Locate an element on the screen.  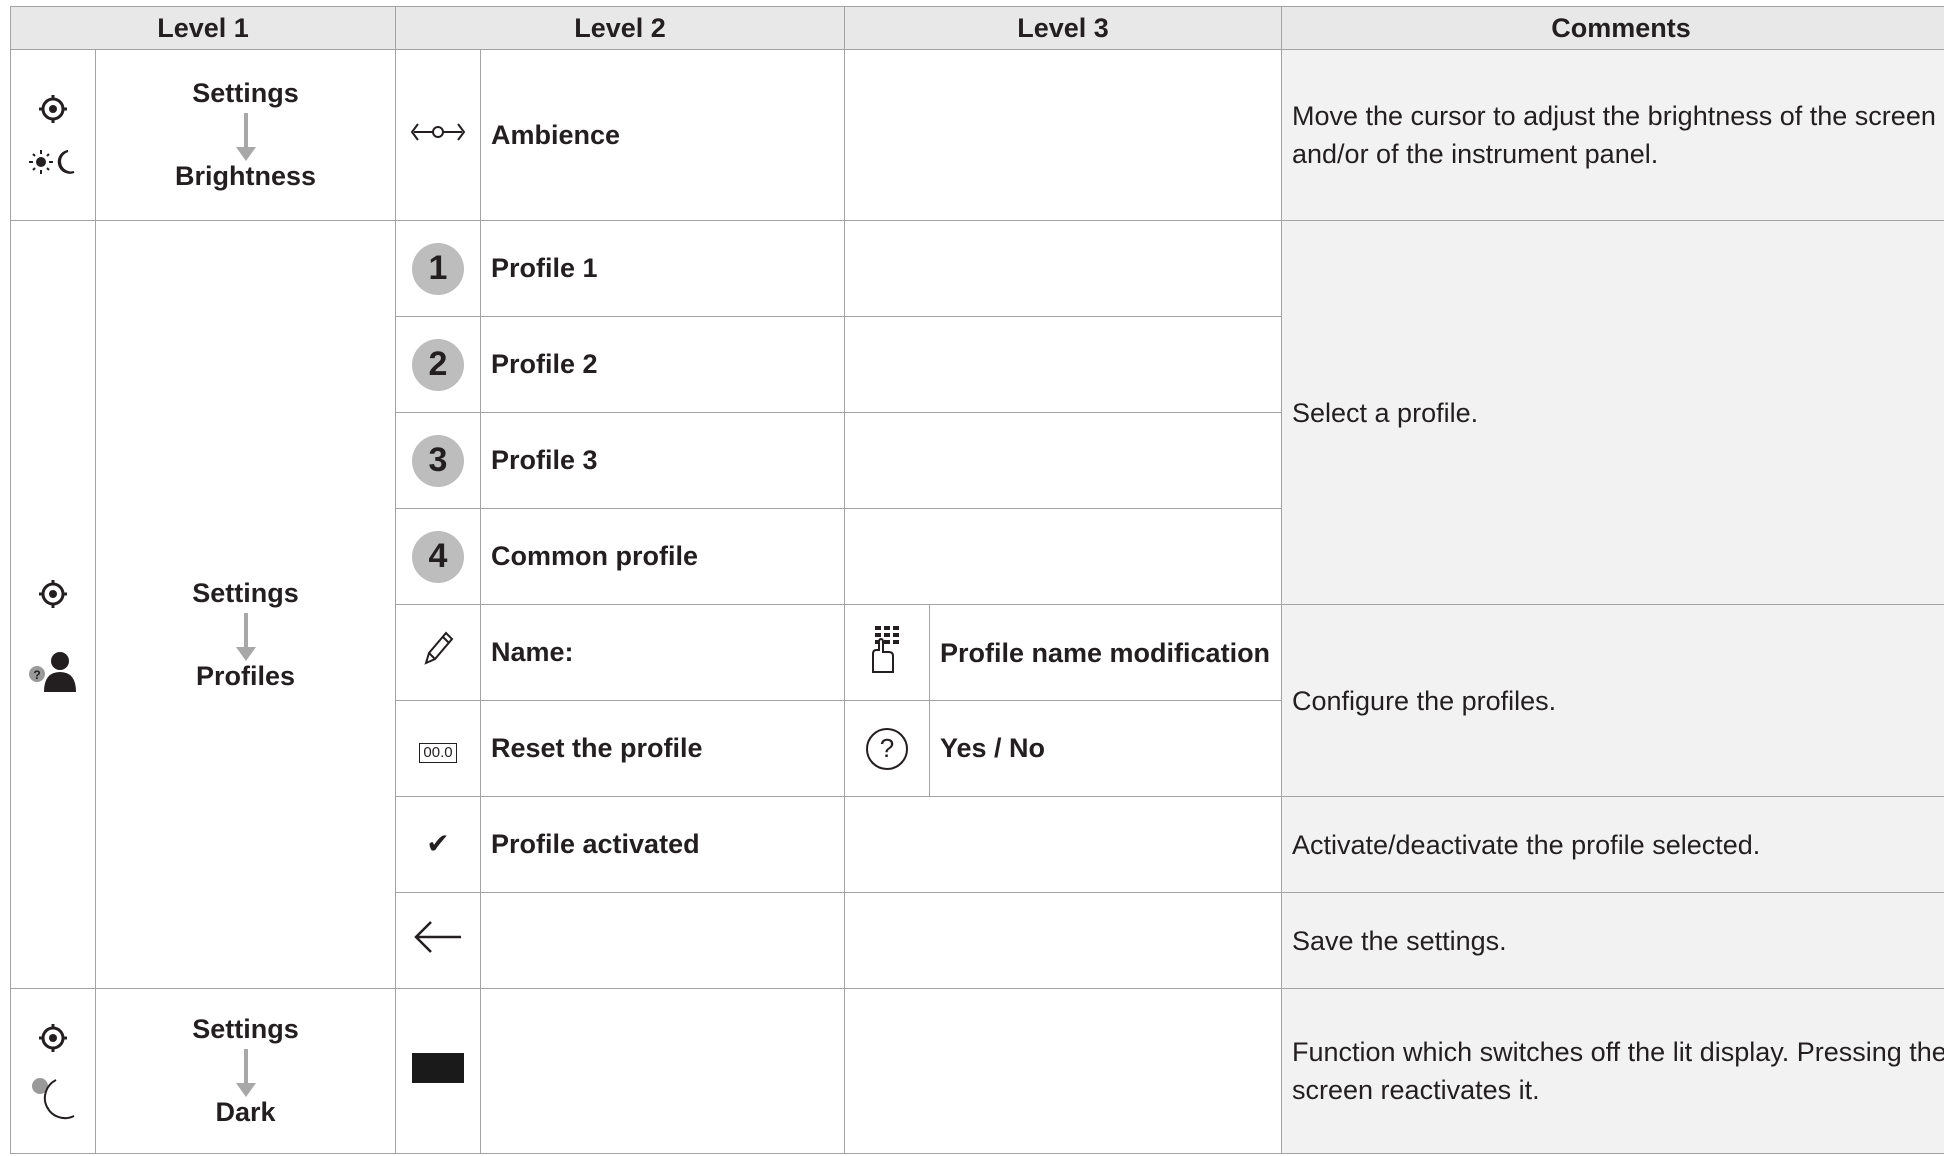
number-badge-icon: 4 is located at coordinates (438, 556).